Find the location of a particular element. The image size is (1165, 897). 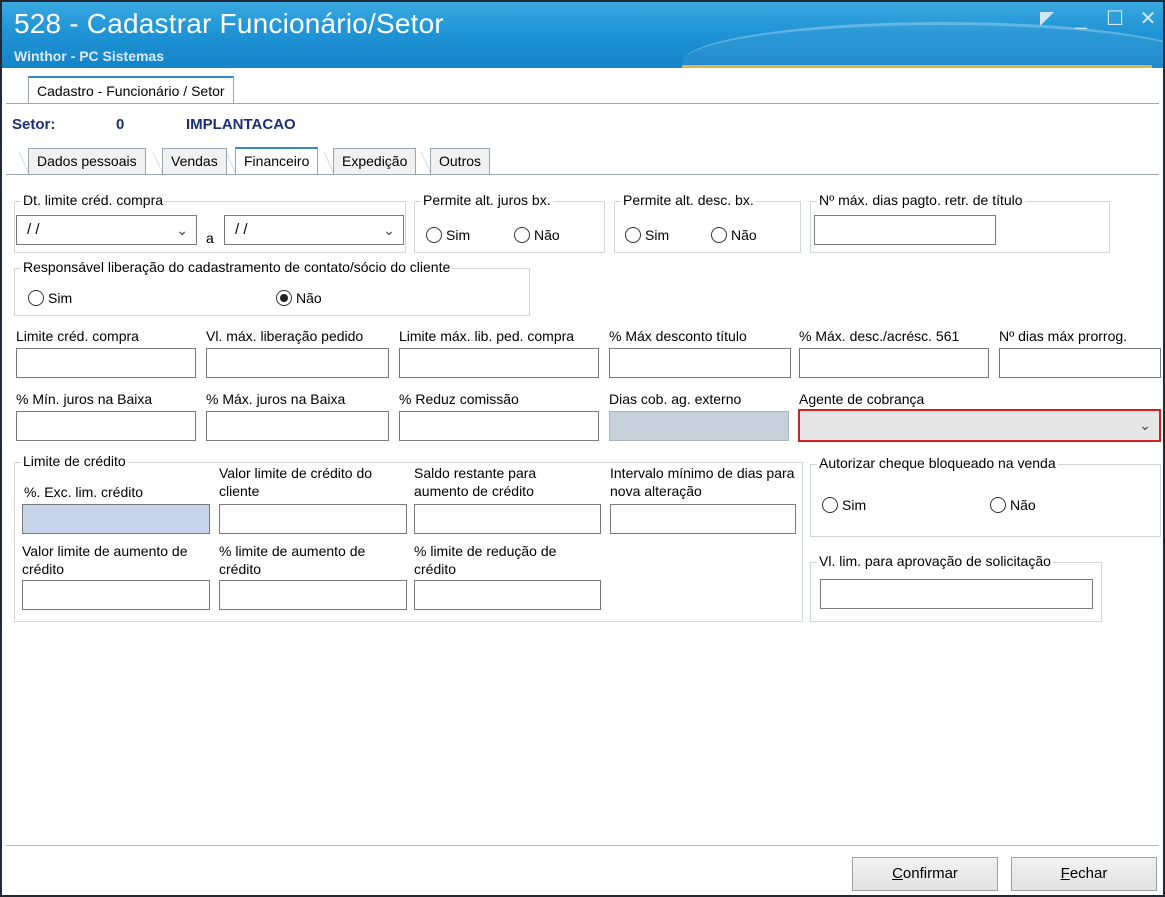

permite-juros-nao-radio: Não is located at coordinates (537, 235).